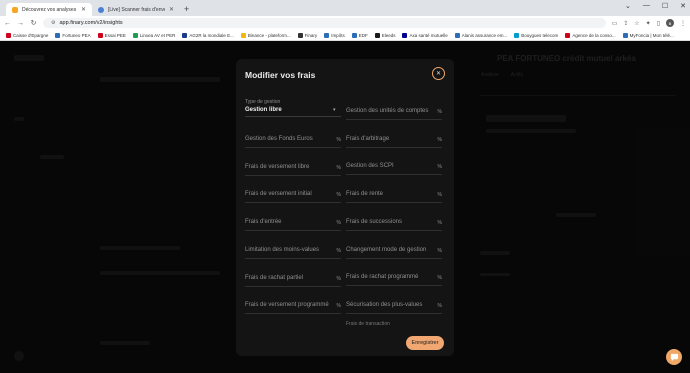  I want to click on fee-input-field: Changement mode de gestion%, so click(394, 252).